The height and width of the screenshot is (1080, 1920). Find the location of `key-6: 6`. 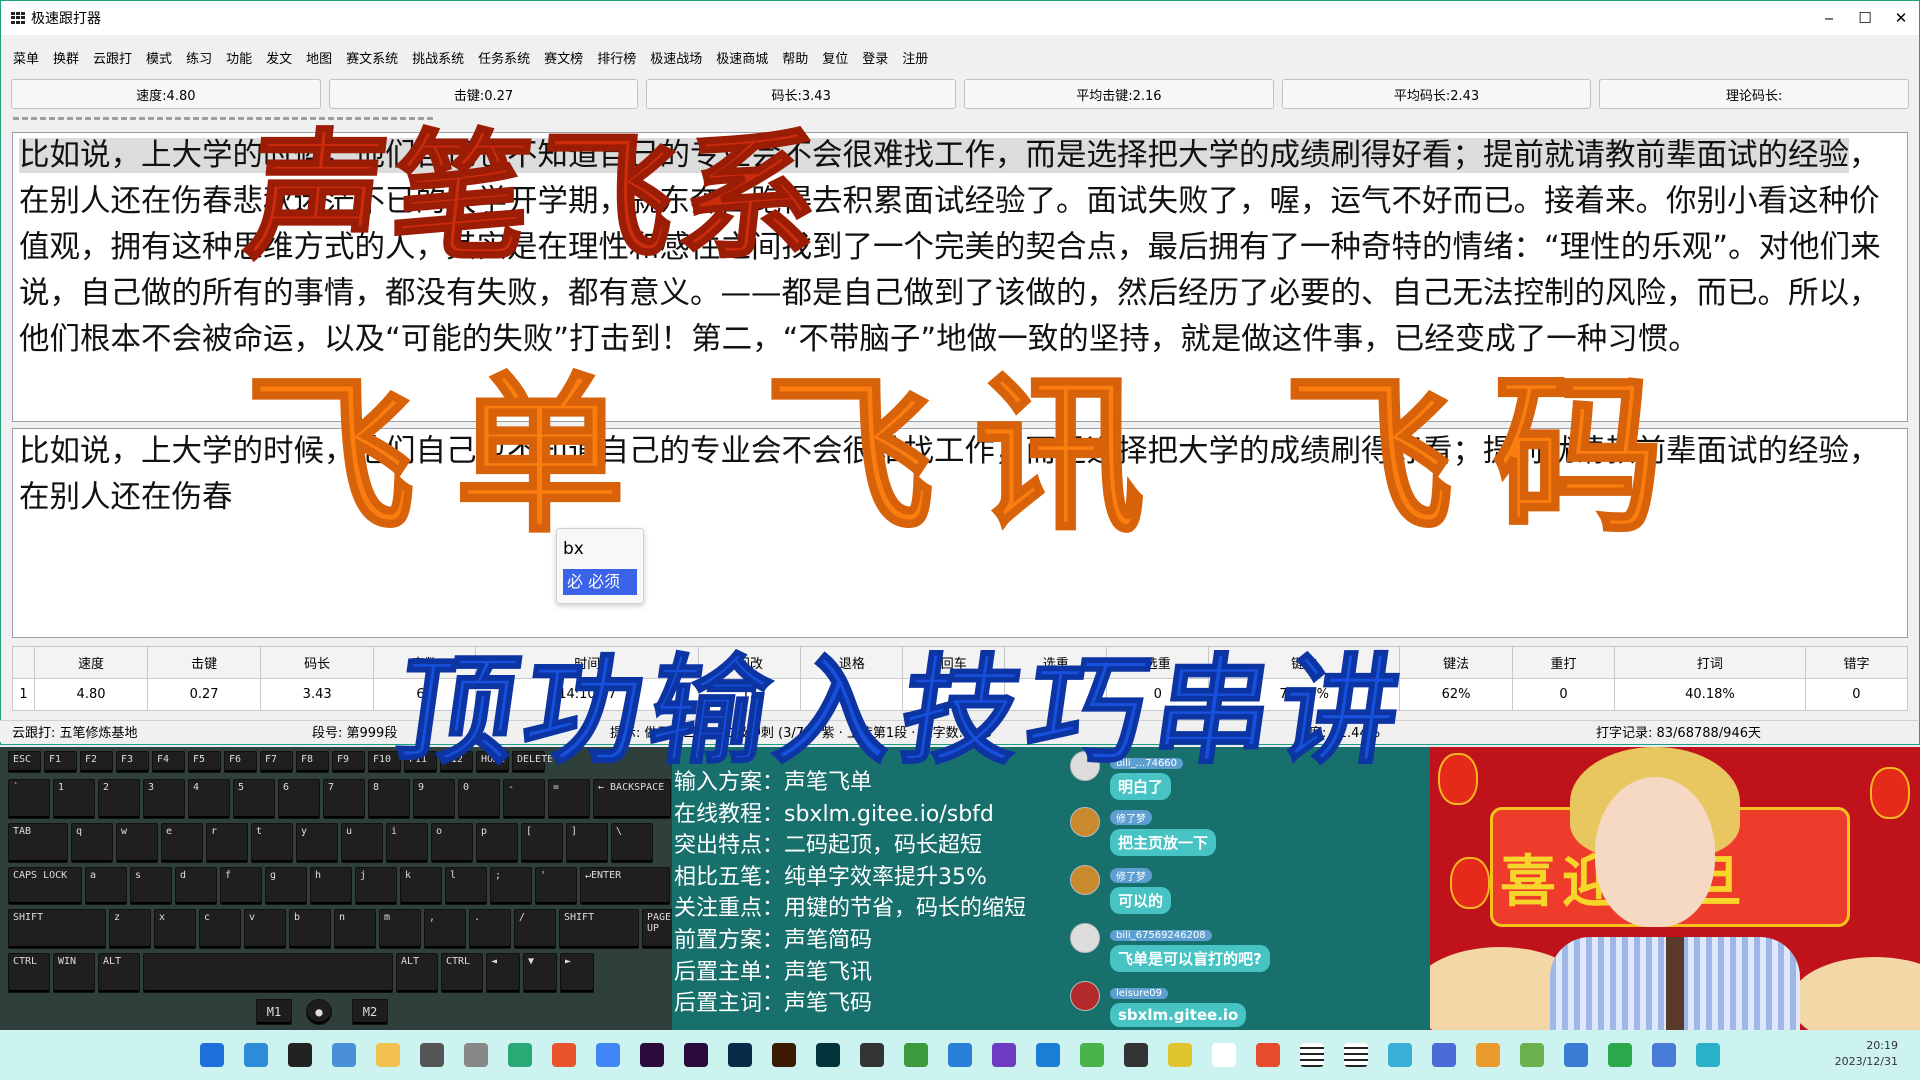

key-6: 6 is located at coordinates (299, 799).